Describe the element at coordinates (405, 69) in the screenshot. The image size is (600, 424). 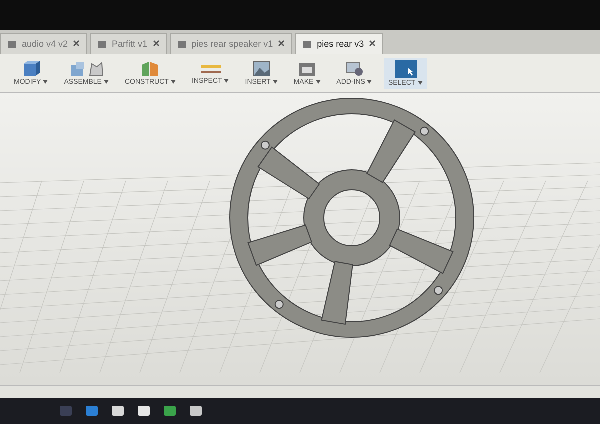
I see `cursor-icon` at that location.